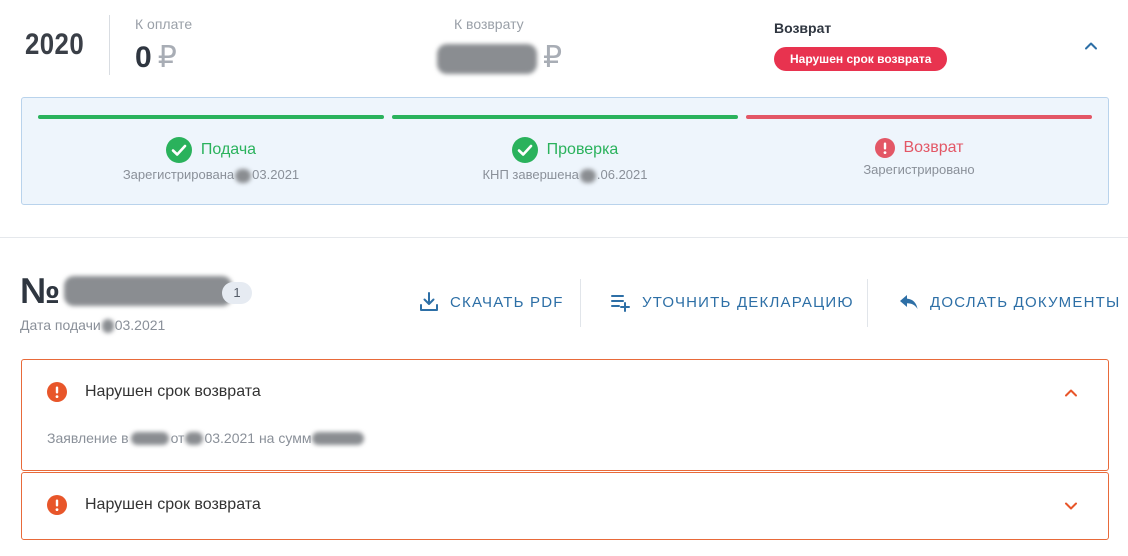 The width and height of the screenshot is (1128, 556). What do you see at coordinates (861, 59) in the screenshot?
I see `status-badge: Нарушен срок возврата` at bounding box center [861, 59].